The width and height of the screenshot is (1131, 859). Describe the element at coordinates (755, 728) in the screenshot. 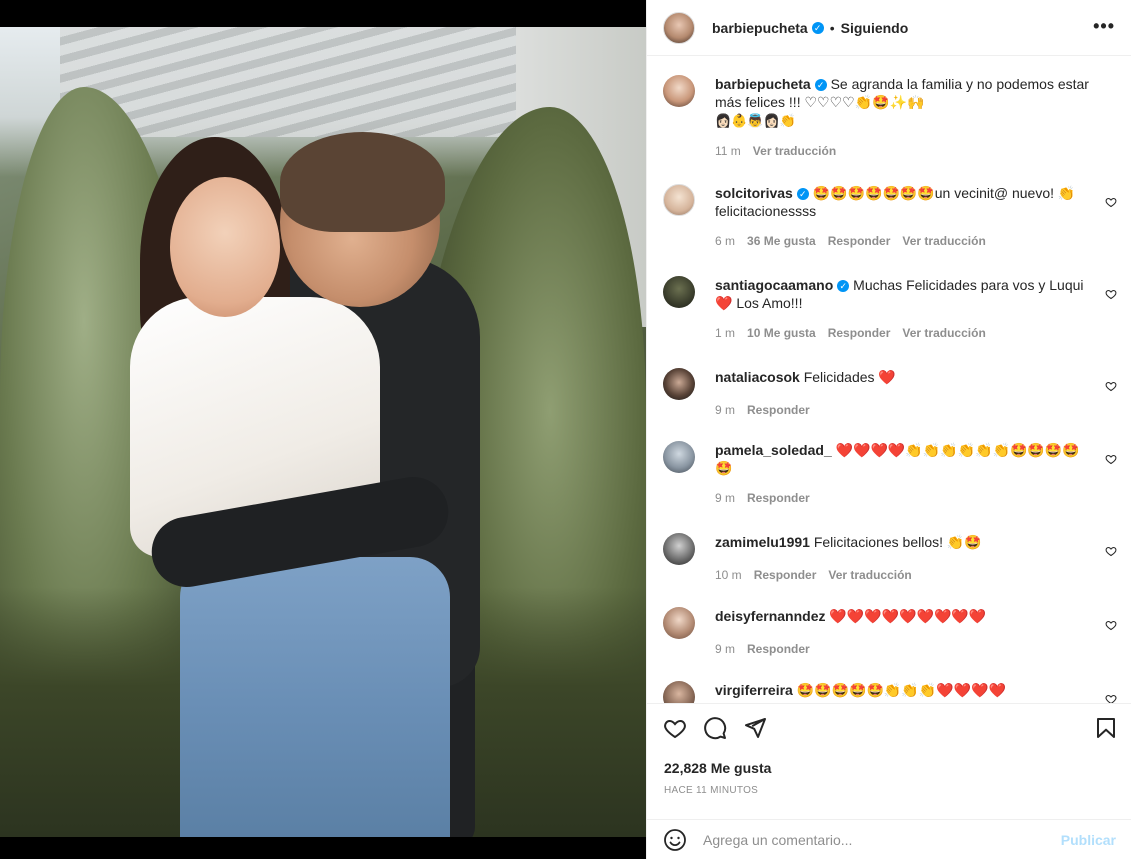

I see `share-icon` at that location.